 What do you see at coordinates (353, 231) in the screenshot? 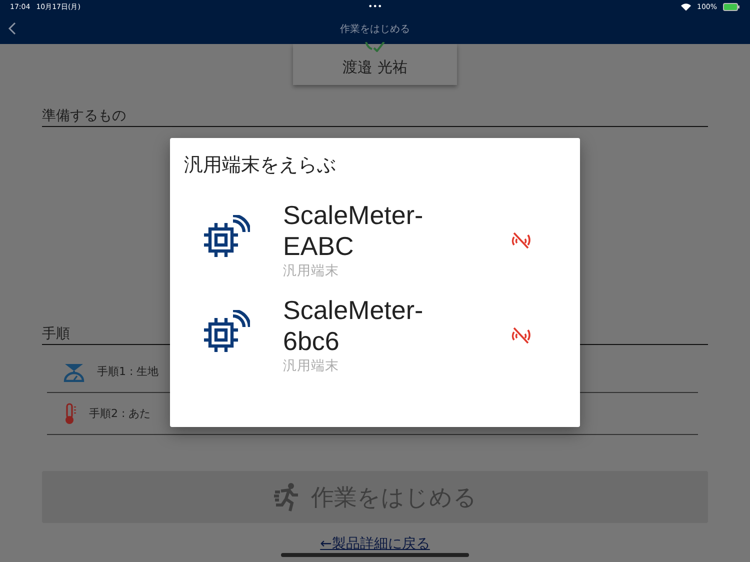
I see `device-name: ScaleMeter-EABC` at bounding box center [353, 231].